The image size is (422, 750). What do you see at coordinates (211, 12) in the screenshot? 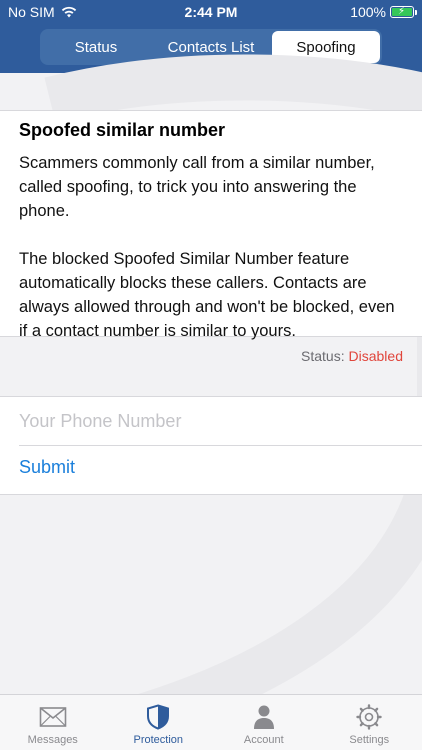
I see `status-bar: No SIM 2:44 PM 100% ⚡` at bounding box center [211, 12].